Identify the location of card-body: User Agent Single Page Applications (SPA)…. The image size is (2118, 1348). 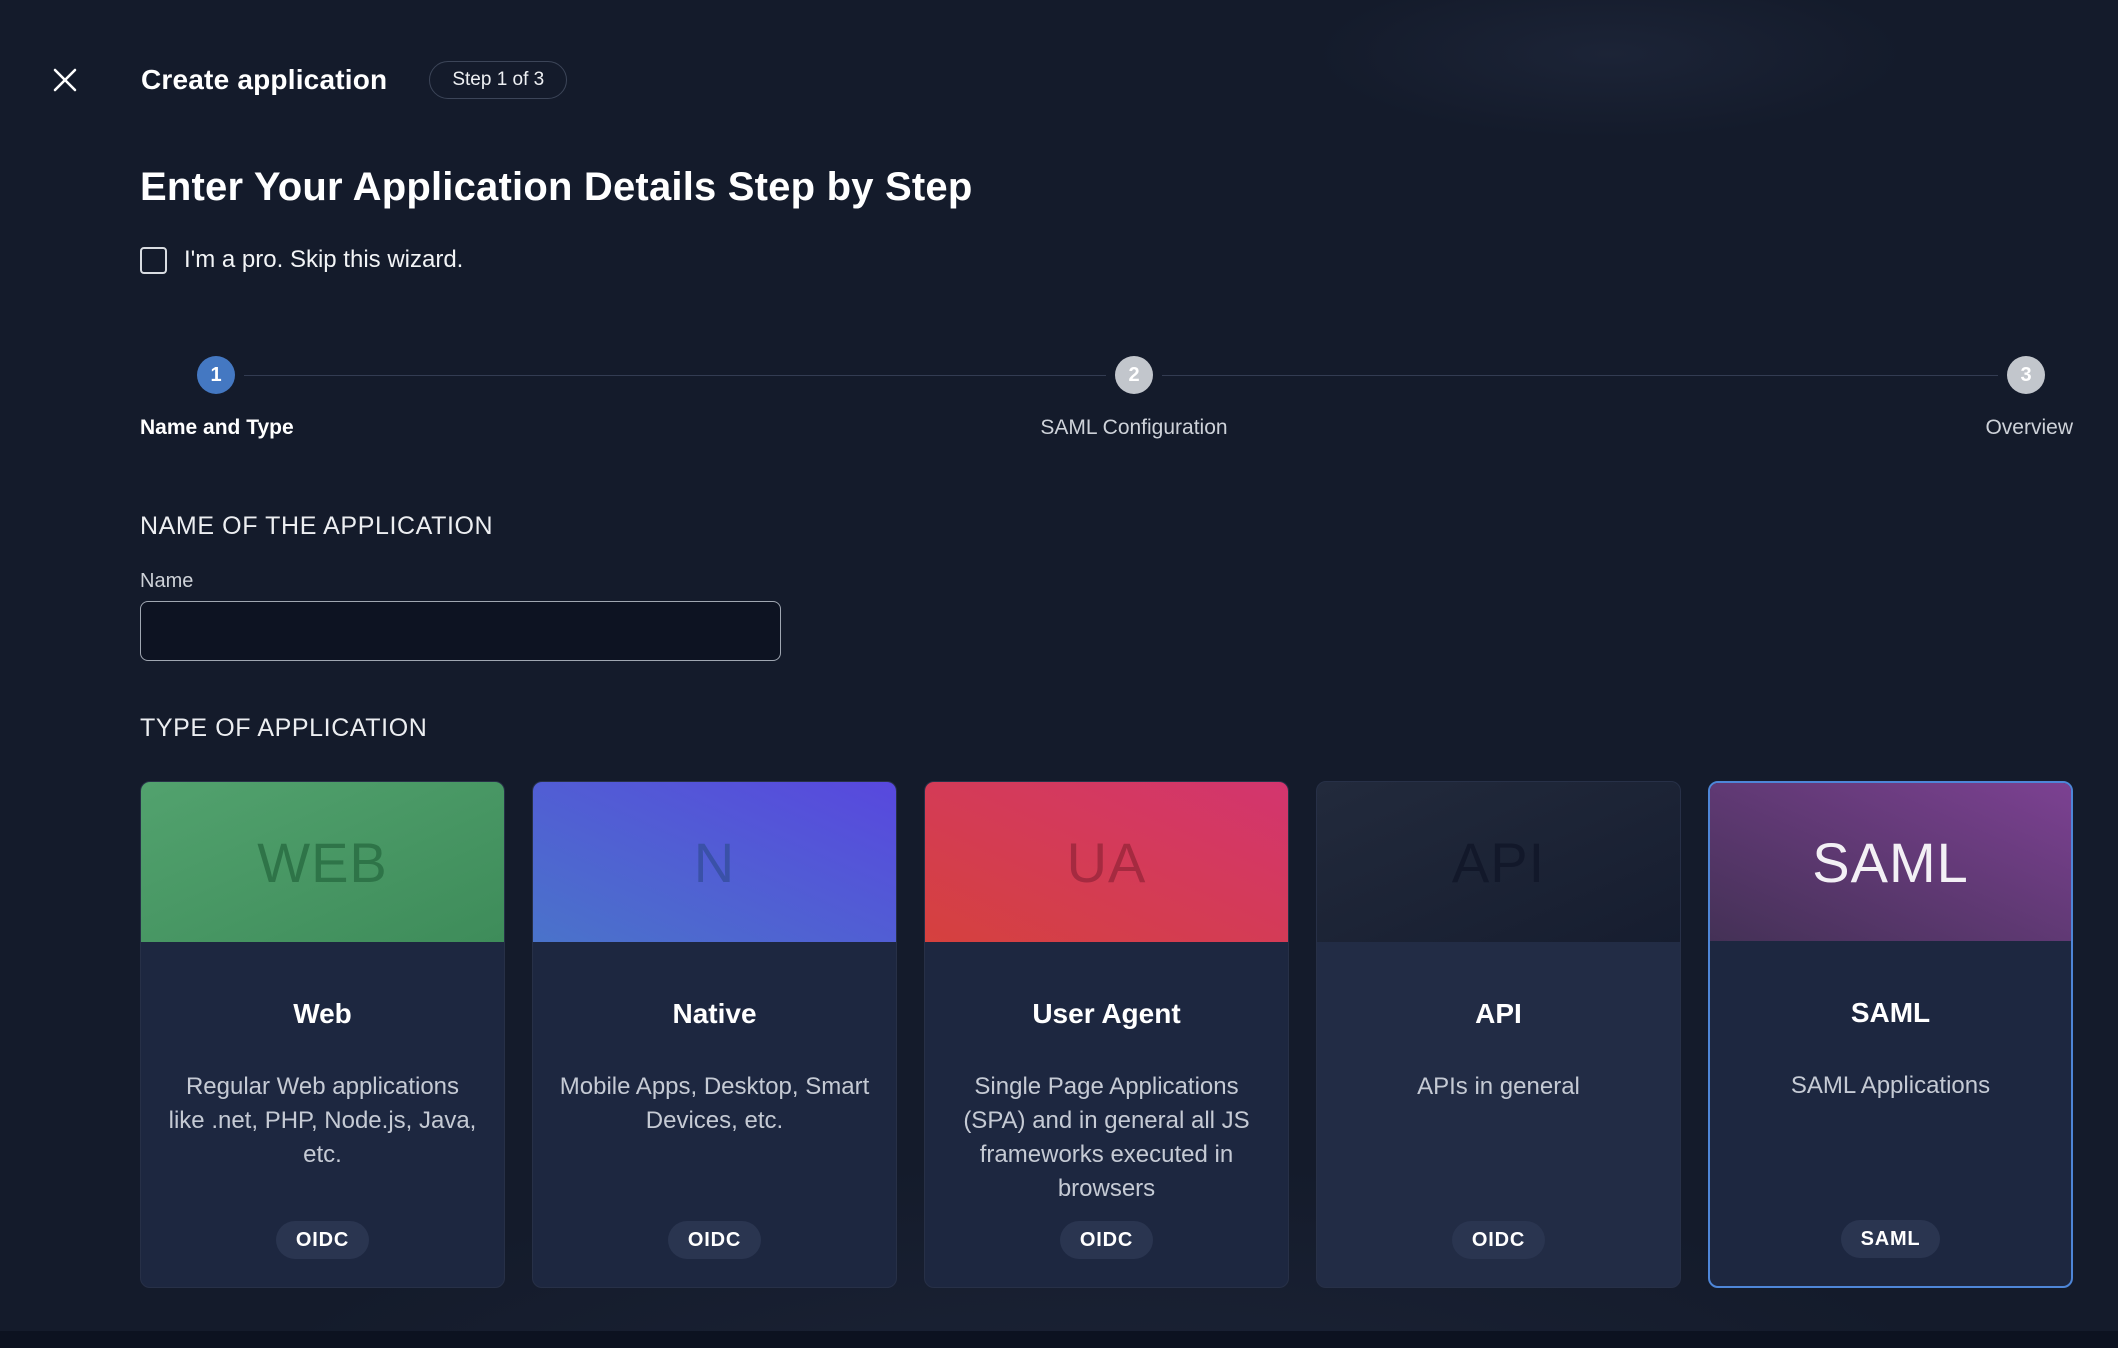
(1106, 1114).